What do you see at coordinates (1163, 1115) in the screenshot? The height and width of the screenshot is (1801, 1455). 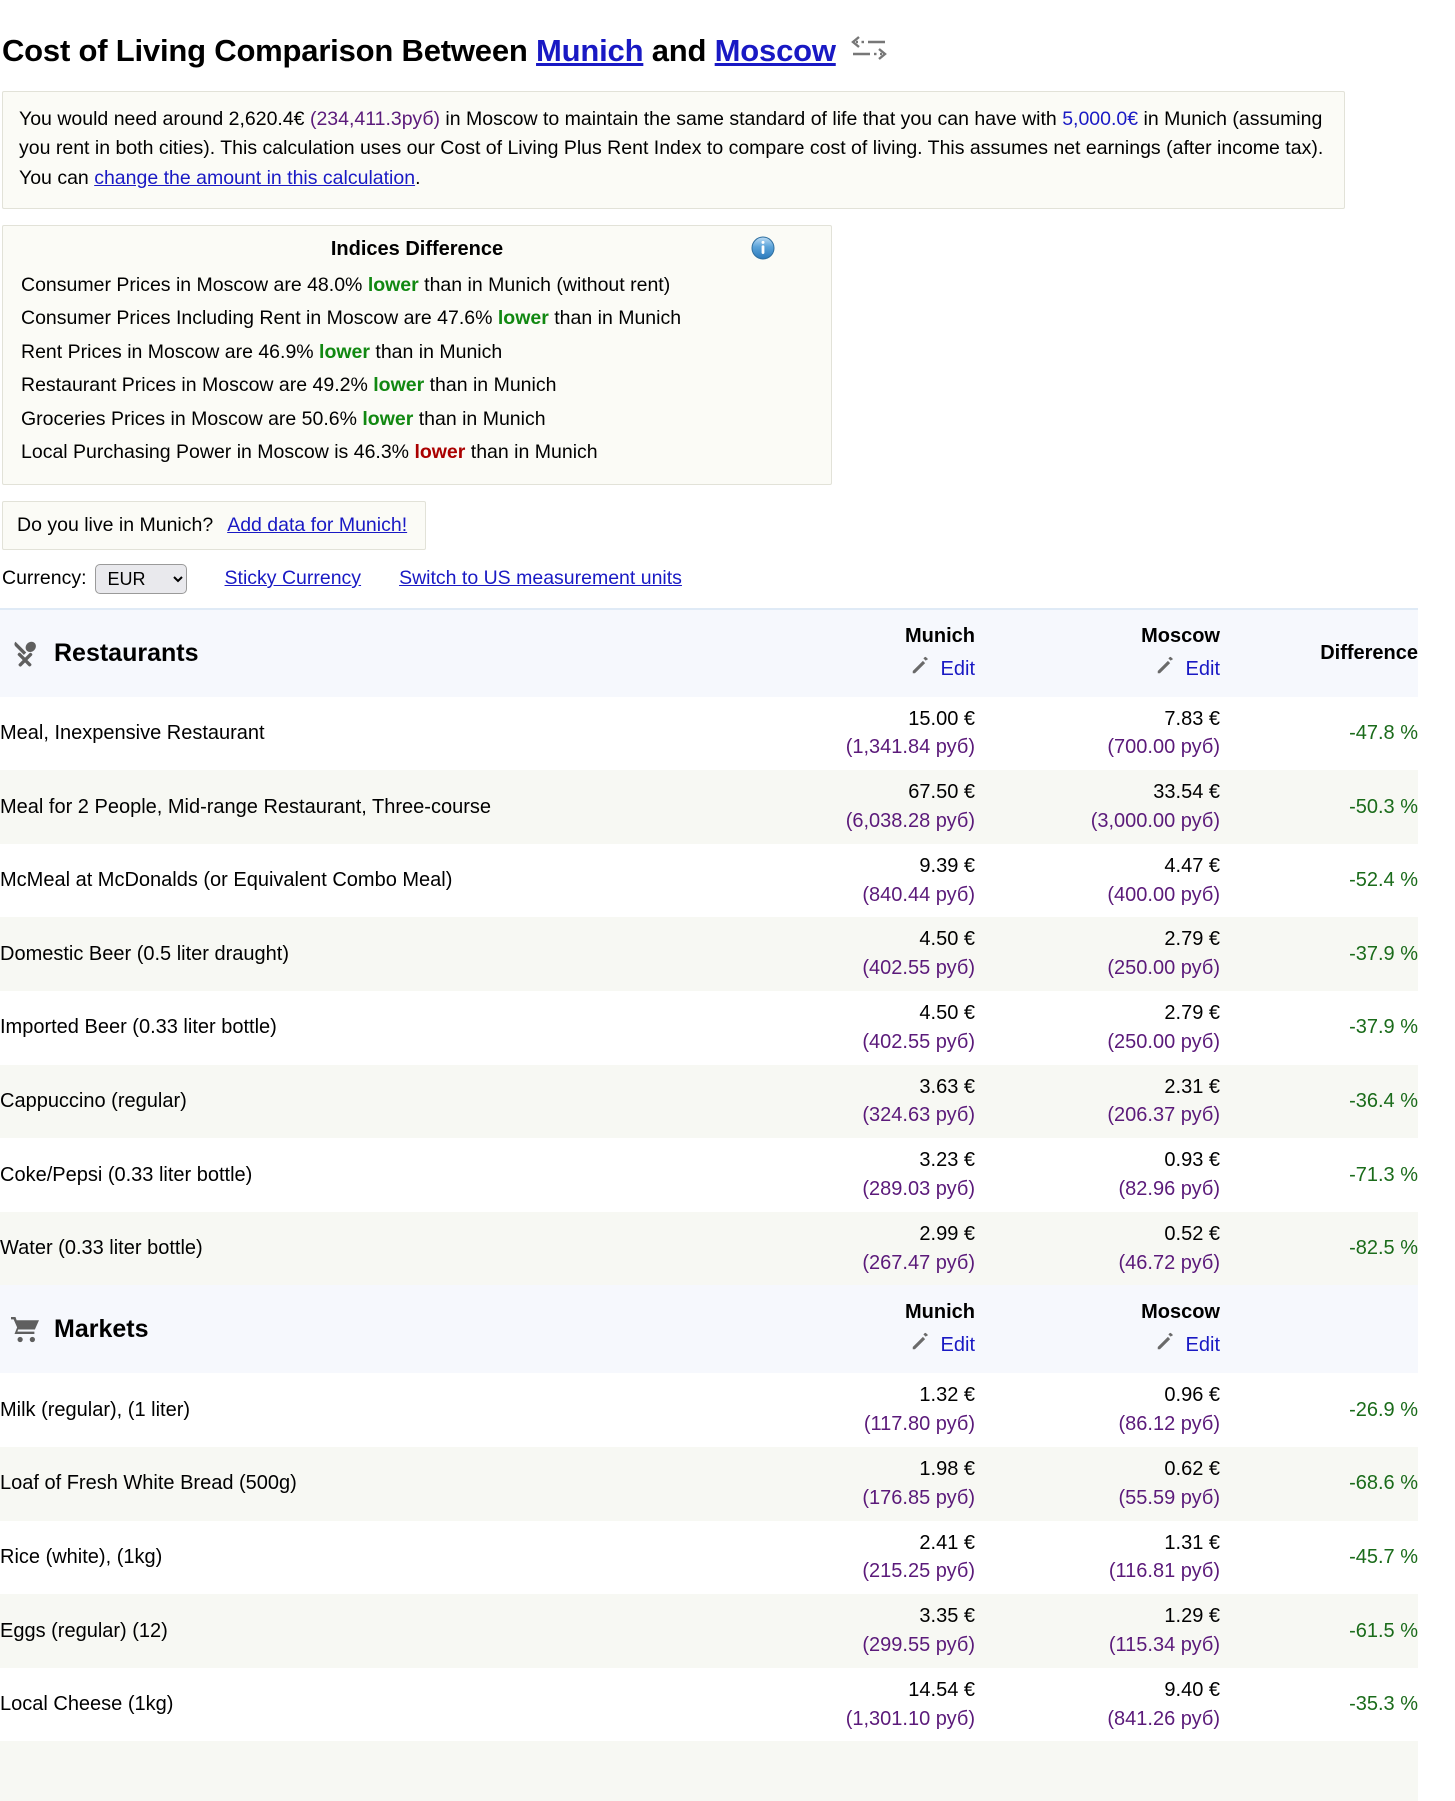 I see `price-rub: (206.37 руб)` at bounding box center [1163, 1115].